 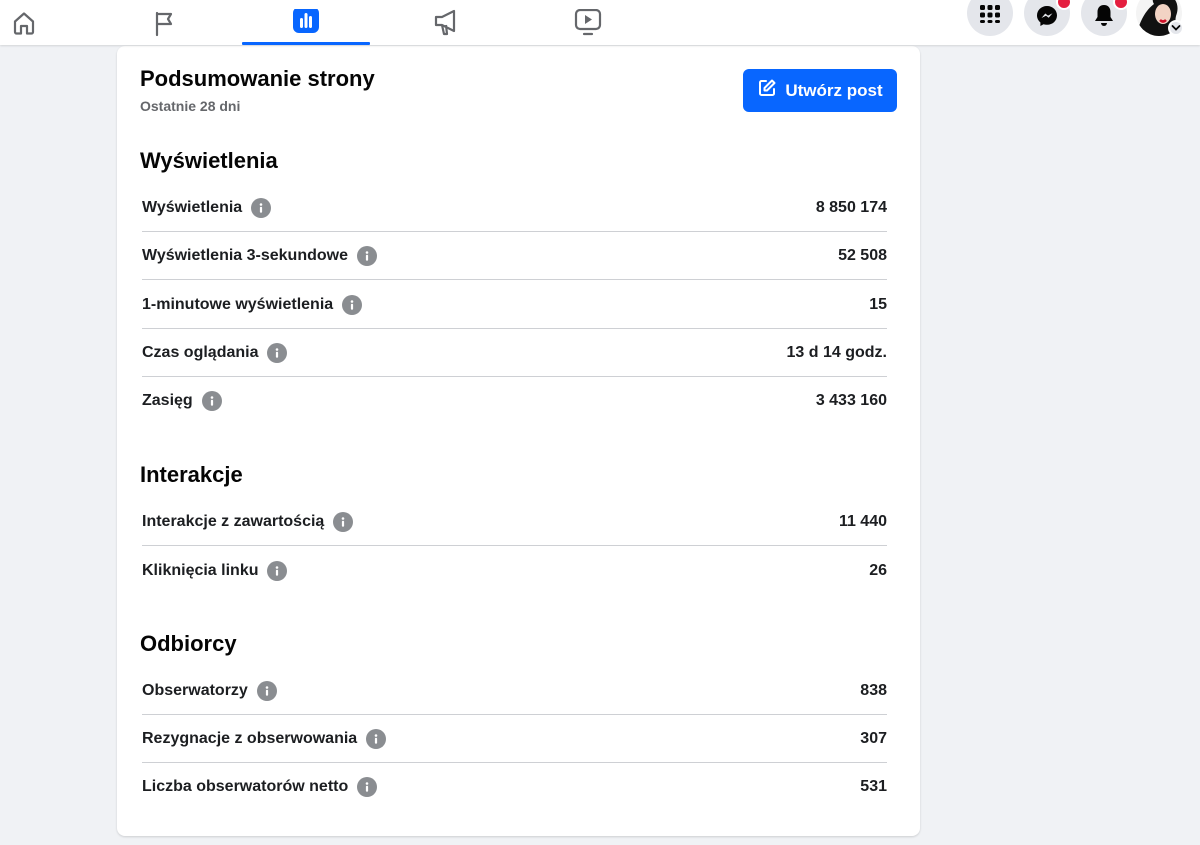 I want to click on metric-row: Kliknięcia linku 26, so click(x=514, y=571).